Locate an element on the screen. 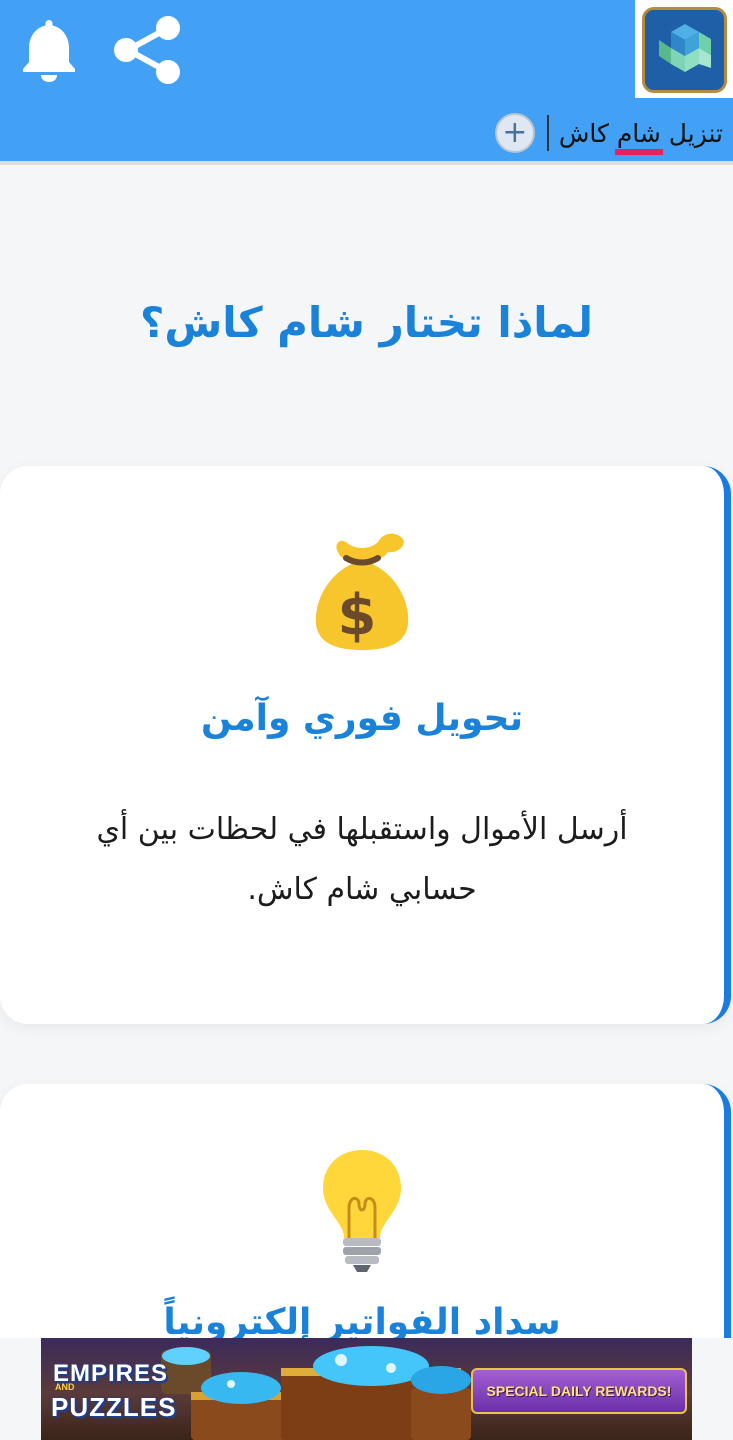  share-icon is located at coordinates (147, 50).